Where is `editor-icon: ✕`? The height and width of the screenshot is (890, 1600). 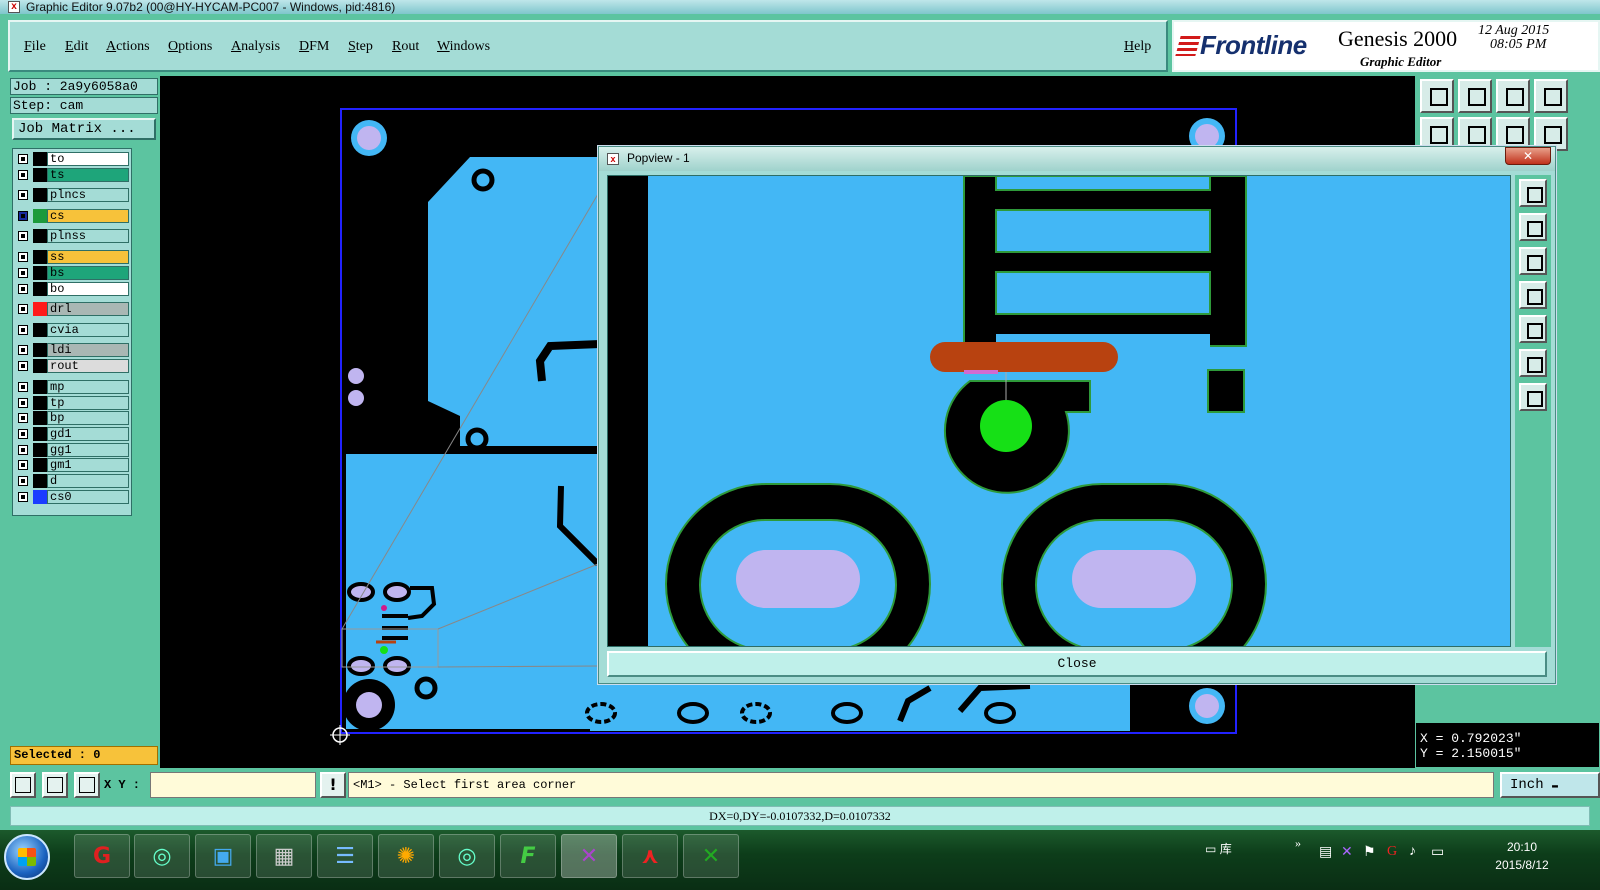
editor-icon: ✕ is located at coordinates (589, 856).